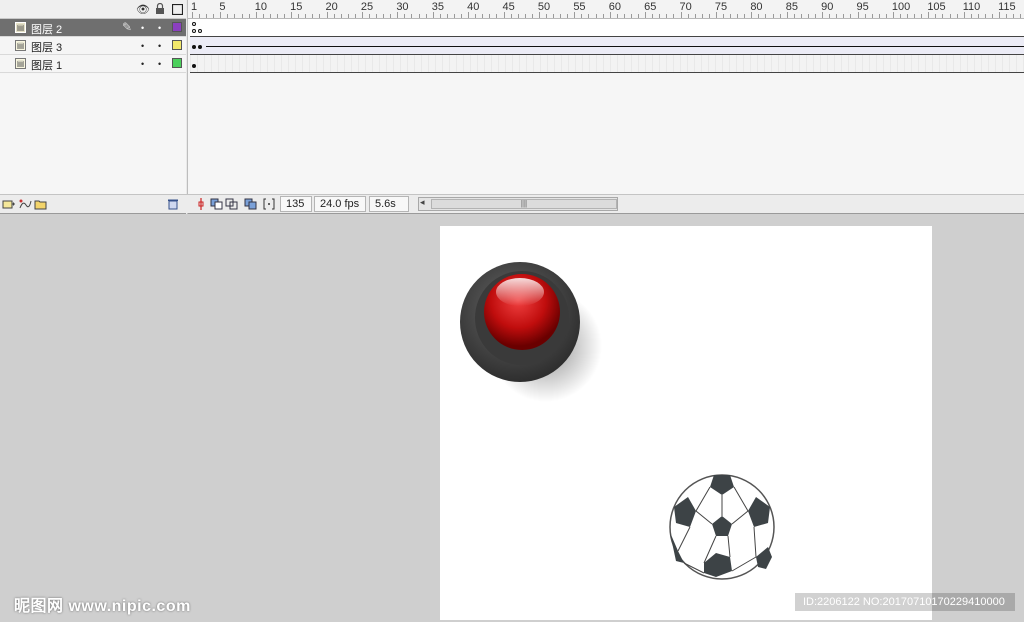  I want to click on onion-skin-icon, so click(217, 204).